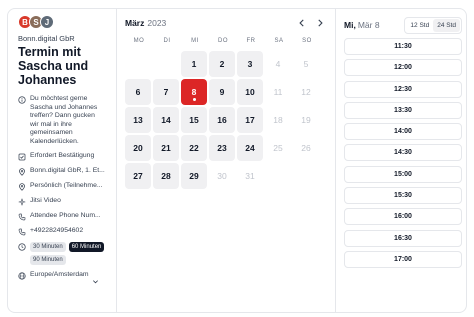 This screenshot has width=474, height=317. I want to click on video-row: Jitsi Video, so click(67, 201).